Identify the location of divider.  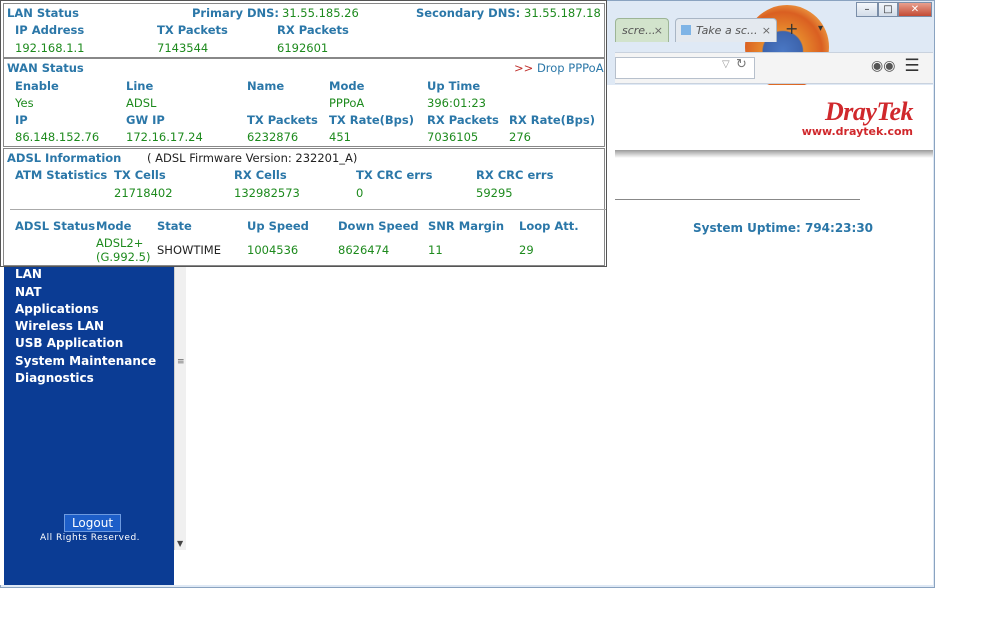
(737, 199).